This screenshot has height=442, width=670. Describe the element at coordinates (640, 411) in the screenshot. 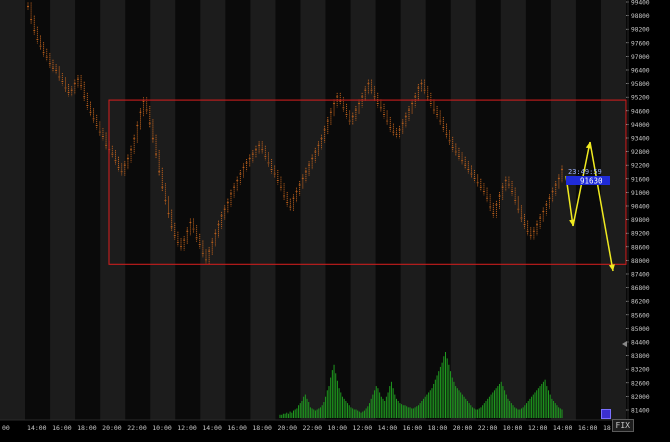

I see `price-tick-label: 81400` at that location.